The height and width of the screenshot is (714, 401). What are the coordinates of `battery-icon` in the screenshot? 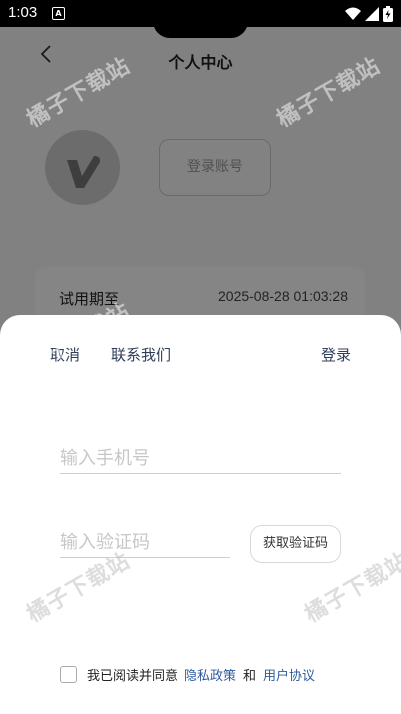 It's located at (388, 14).